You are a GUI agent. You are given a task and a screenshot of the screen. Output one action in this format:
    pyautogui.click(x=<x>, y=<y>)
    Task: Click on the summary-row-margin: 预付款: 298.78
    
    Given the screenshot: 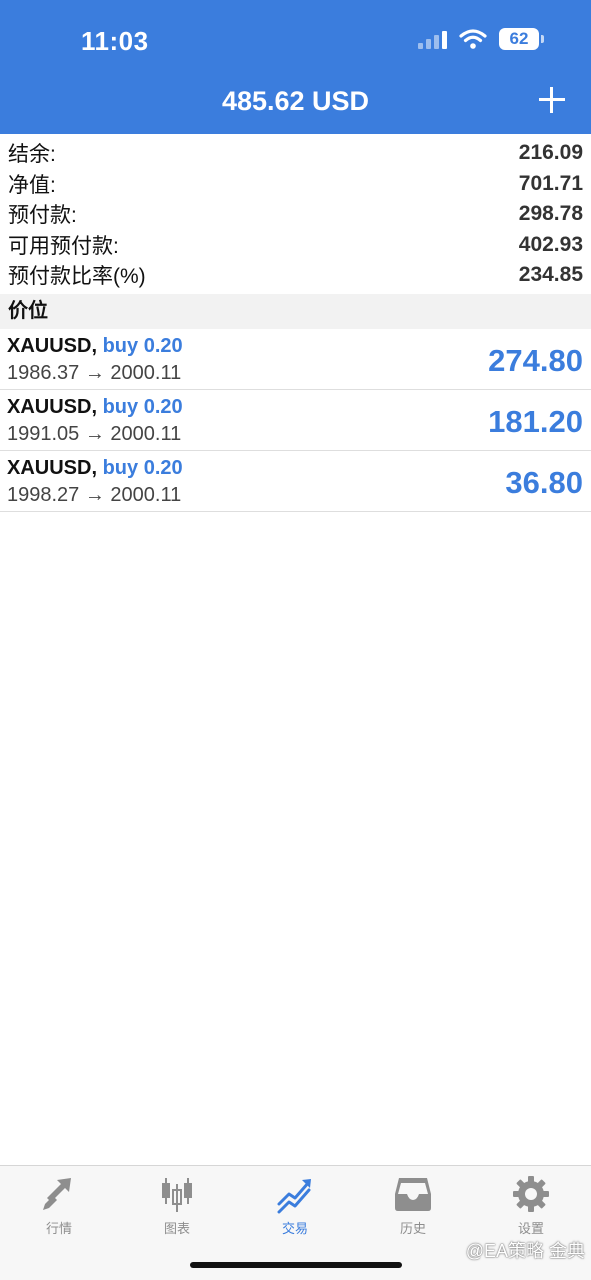 What is the action you would take?
    pyautogui.click(x=295, y=214)
    